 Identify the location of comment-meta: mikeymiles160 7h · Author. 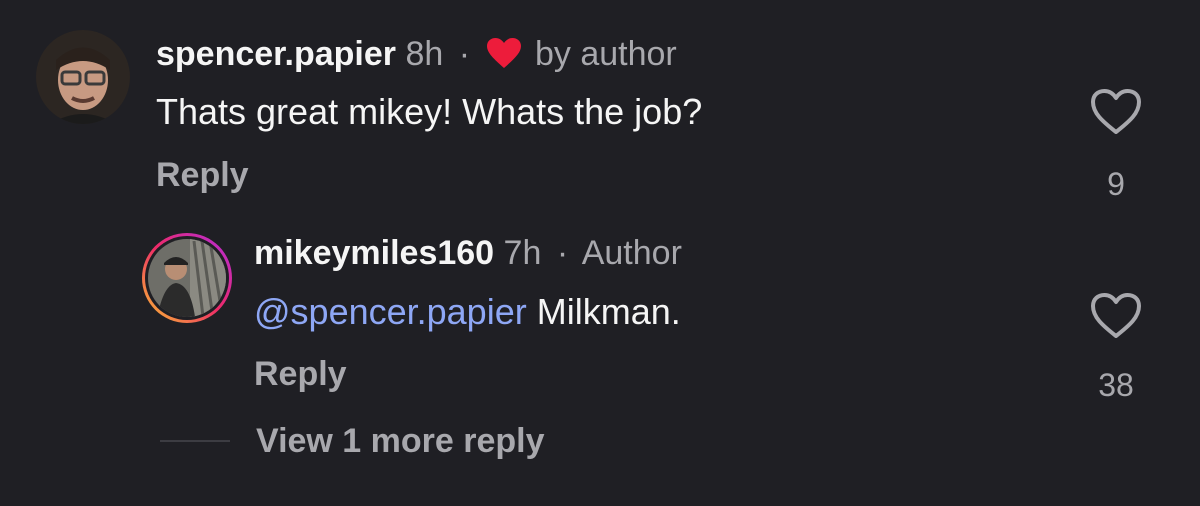
(468, 253).